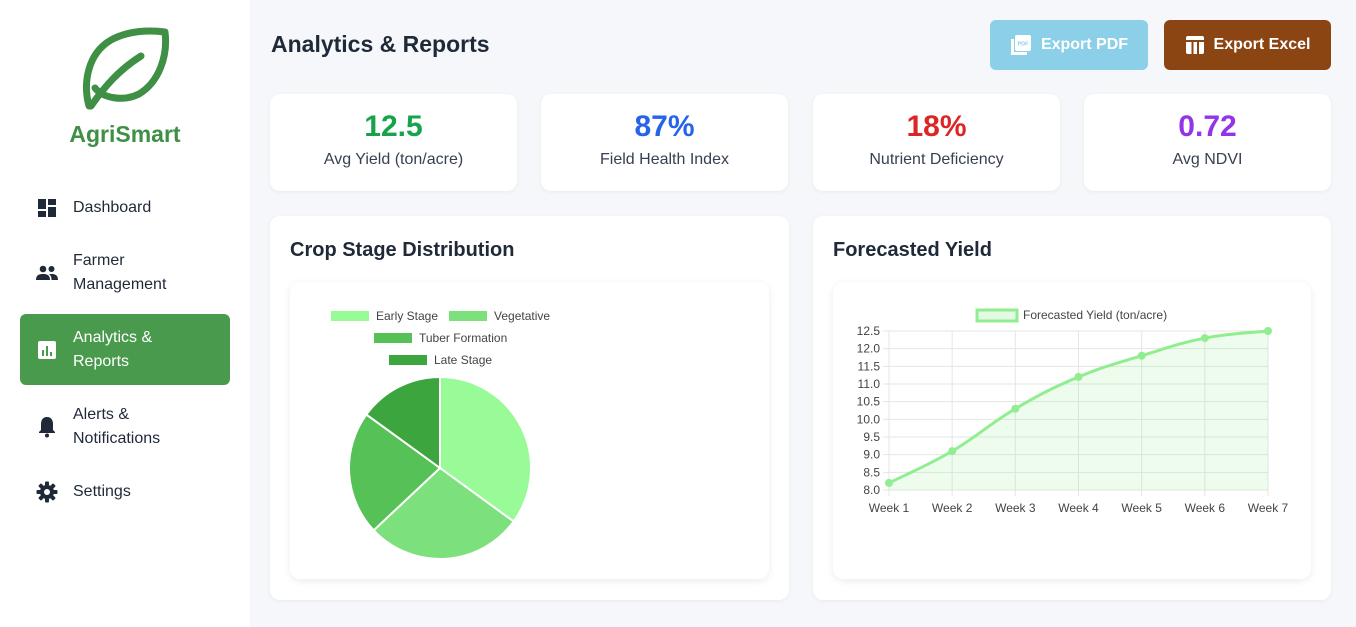 The width and height of the screenshot is (1356, 627). I want to click on legend-label: Tuber Formation, so click(463, 338).